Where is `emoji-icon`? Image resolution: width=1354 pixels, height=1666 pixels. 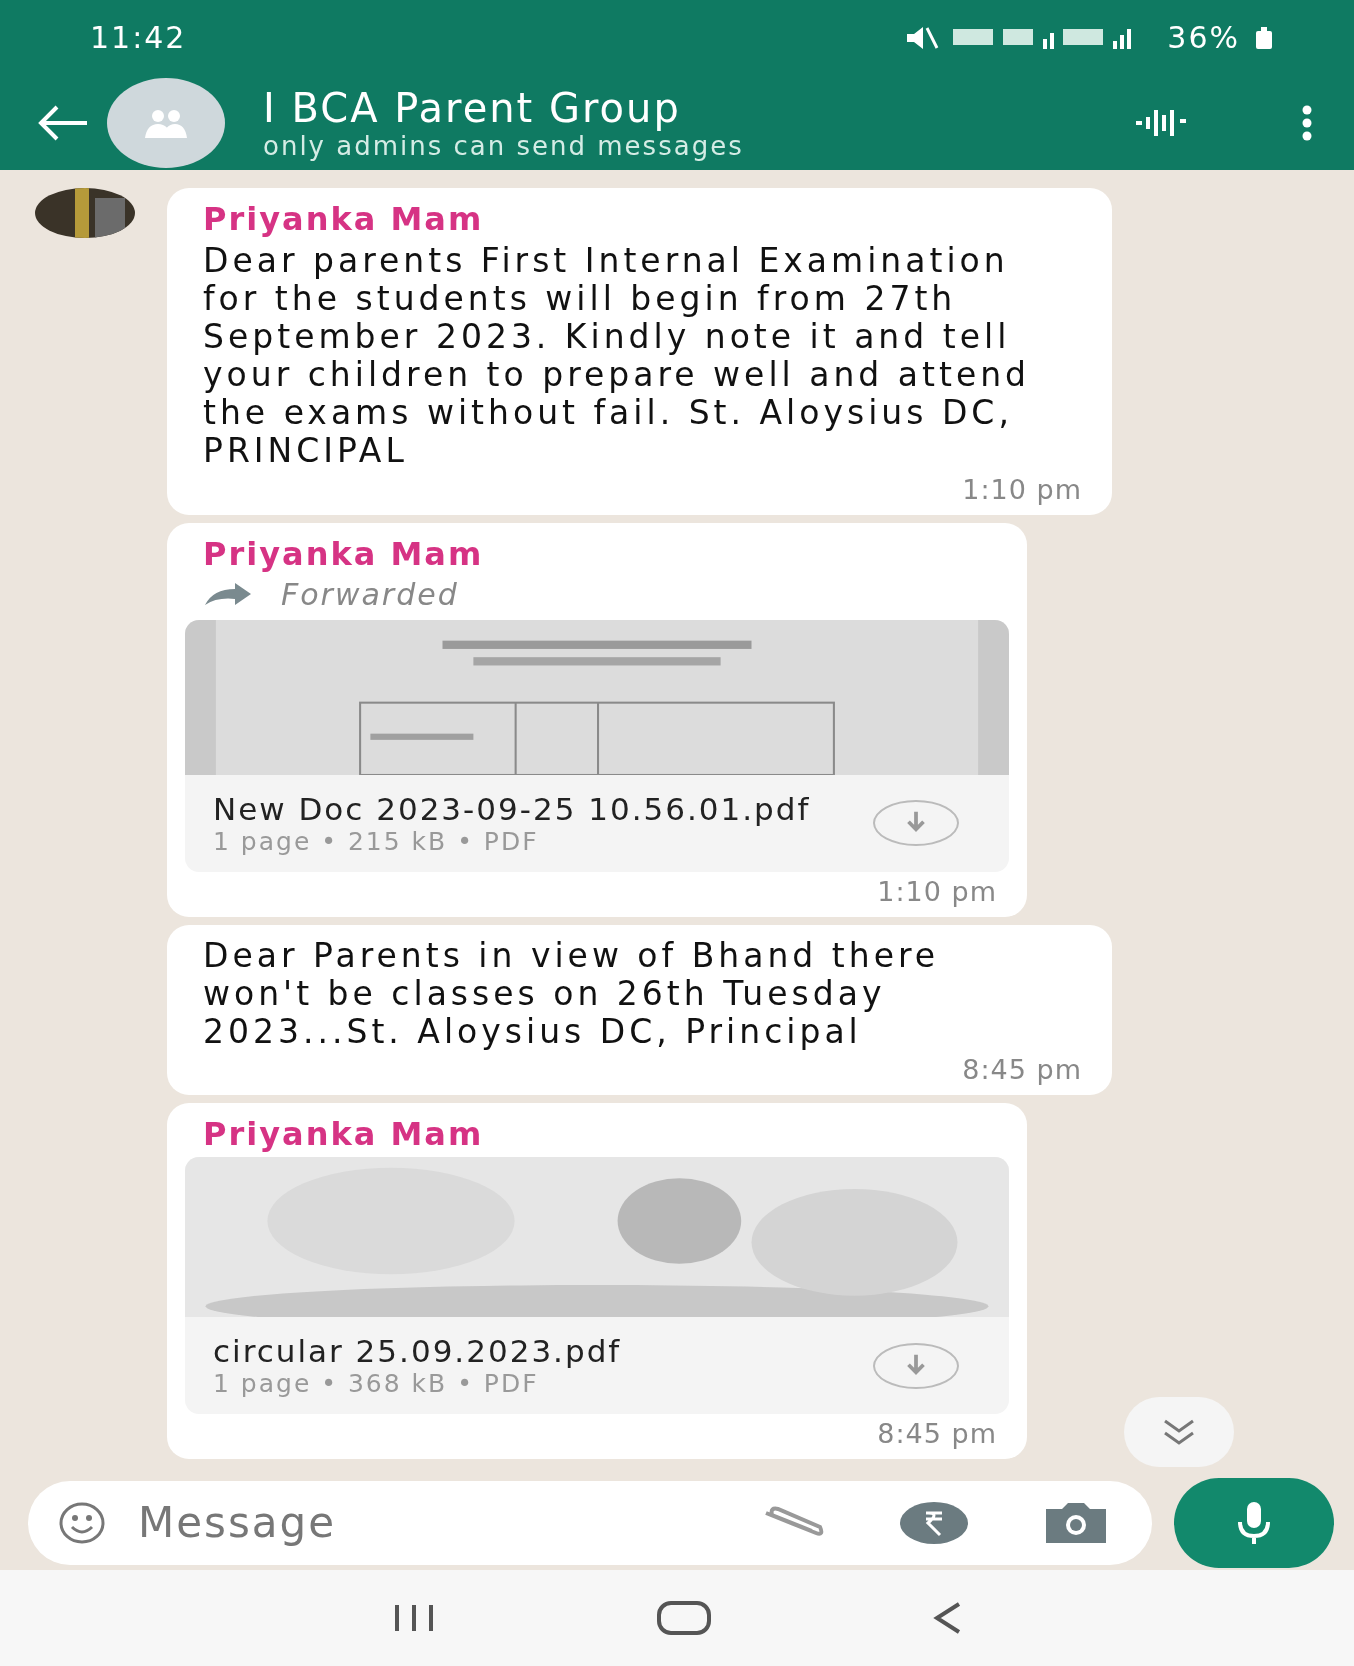
emoji-icon is located at coordinates (82, 1522).